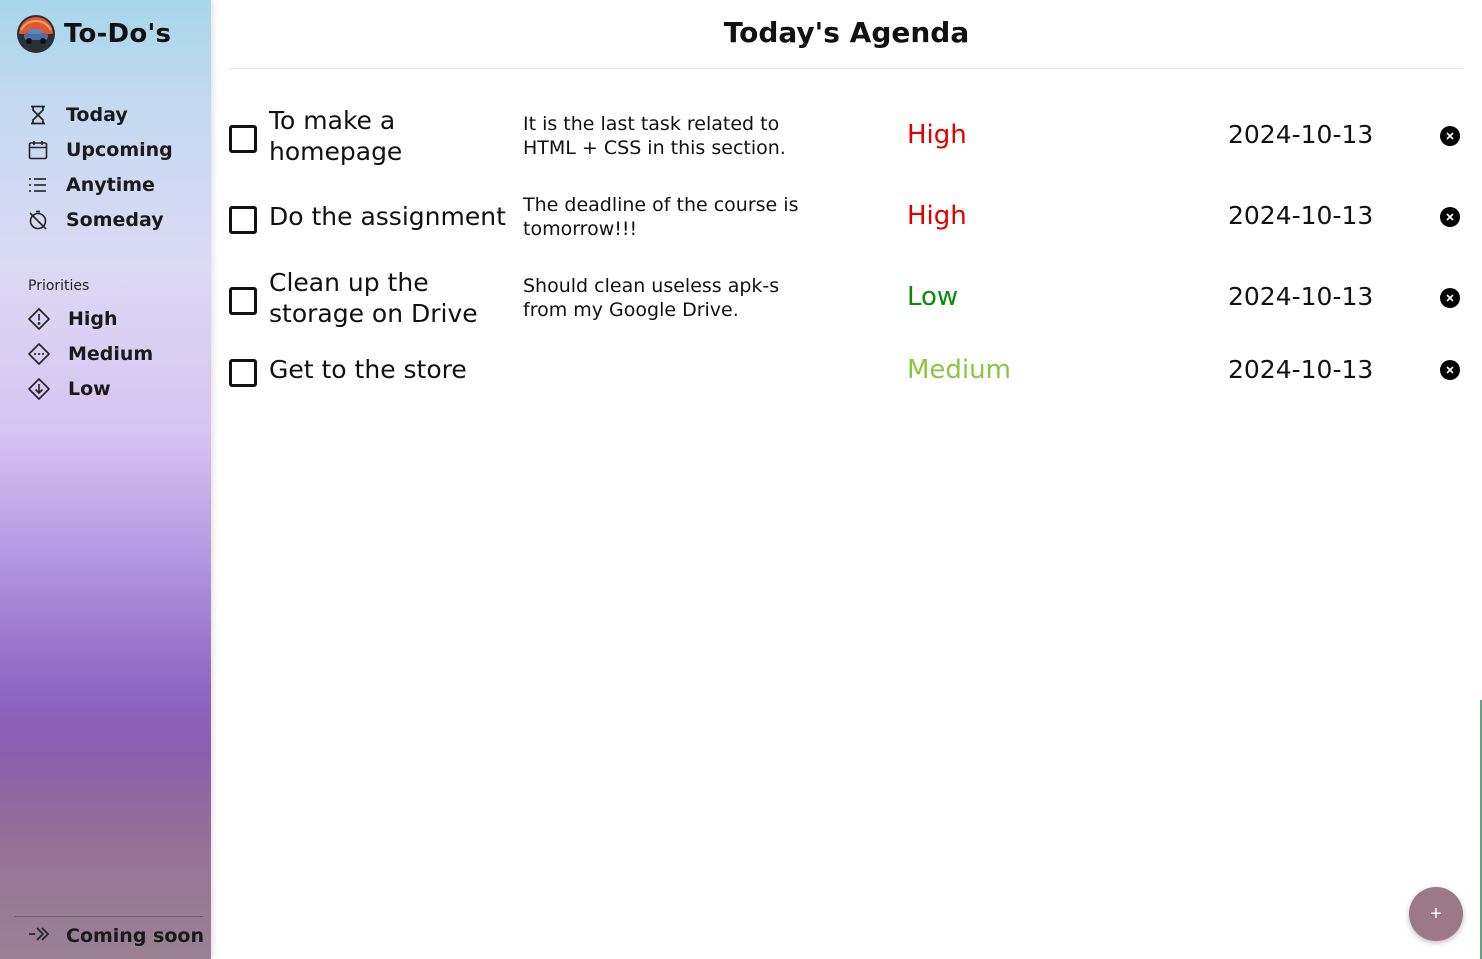 This screenshot has height=959, width=1482. What do you see at coordinates (110, 184) in the screenshot?
I see `nav-label: Anytime` at bounding box center [110, 184].